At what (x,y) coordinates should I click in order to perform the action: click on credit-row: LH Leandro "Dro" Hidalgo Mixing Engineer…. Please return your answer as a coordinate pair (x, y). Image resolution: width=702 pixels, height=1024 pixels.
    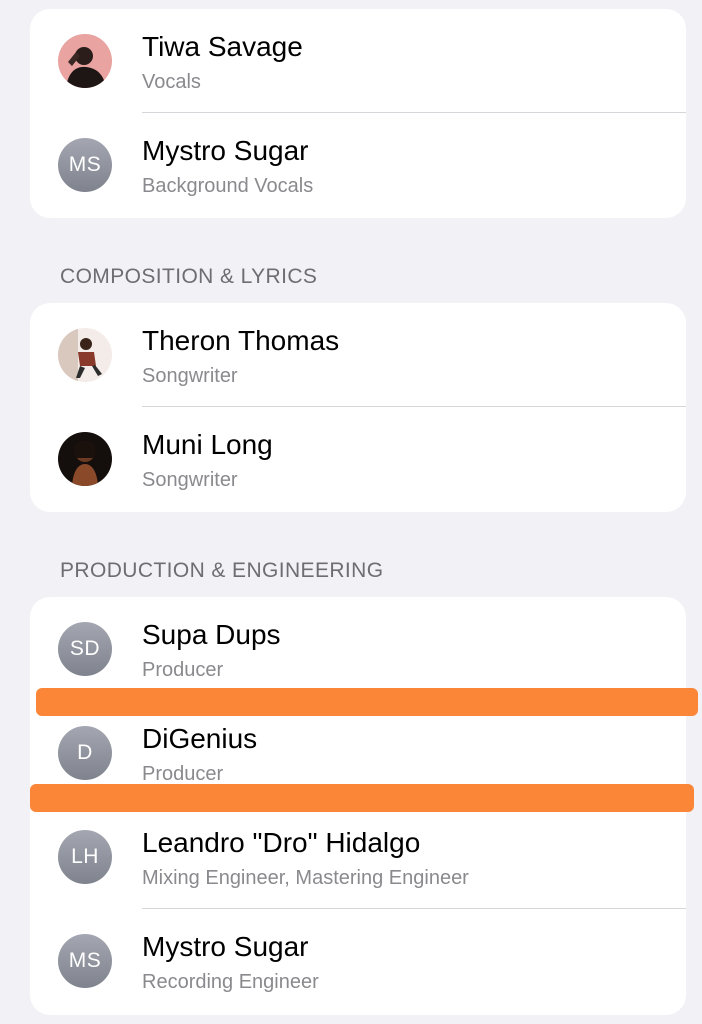
    Looking at the image, I should click on (358, 857).